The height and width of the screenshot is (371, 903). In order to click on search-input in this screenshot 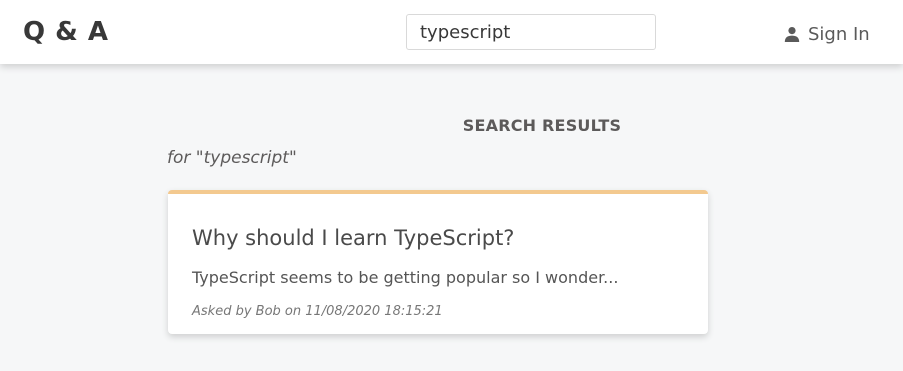, I will do `click(531, 32)`.